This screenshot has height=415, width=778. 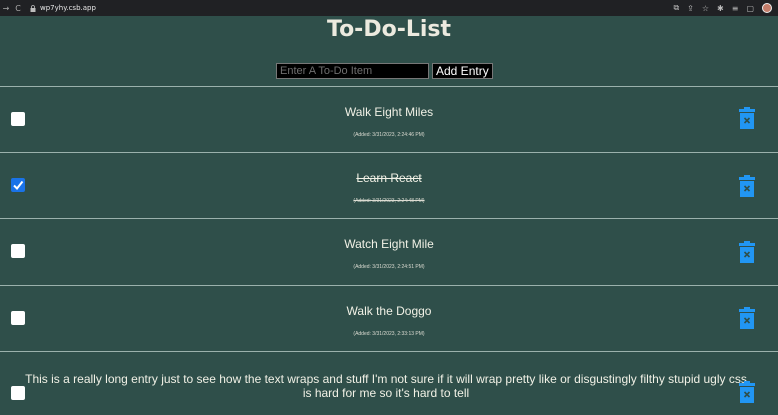 What do you see at coordinates (389, 244) in the screenshot?
I see `todo-text: Watch Eight Mile` at bounding box center [389, 244].